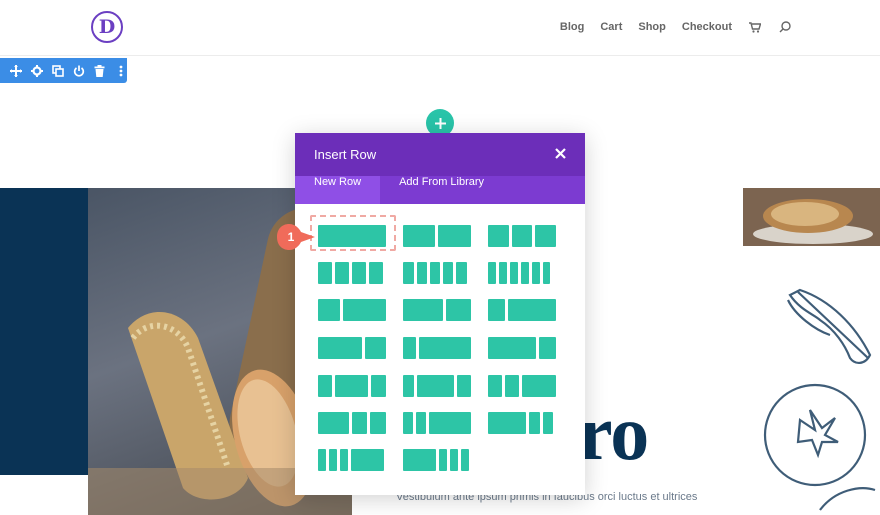  What do you see at coordinates (437, 348) in the screenshot?
I see `layout-option-quarter-threequarter-b` at bounding box center [437, 348].